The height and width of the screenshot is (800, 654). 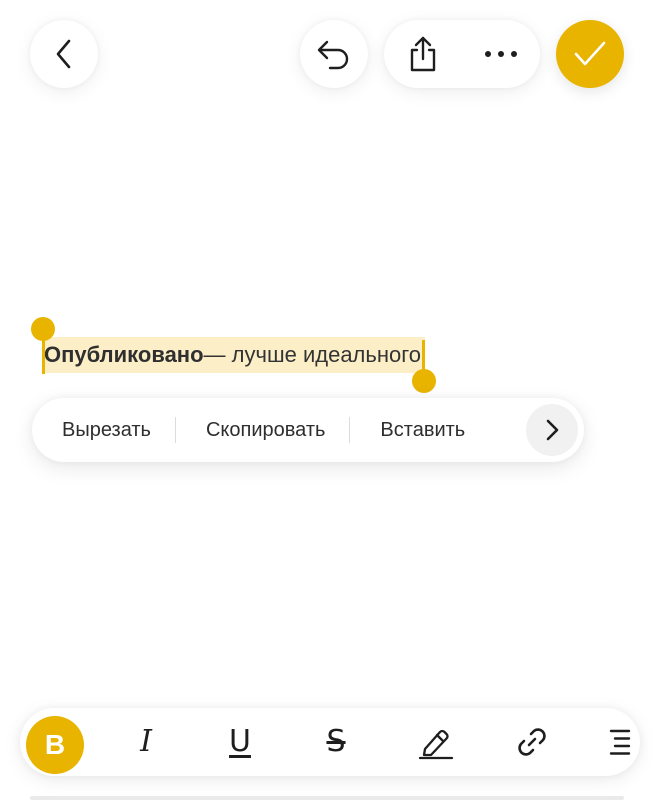 I want to click on list-format-button, so click(x=620, y=742).